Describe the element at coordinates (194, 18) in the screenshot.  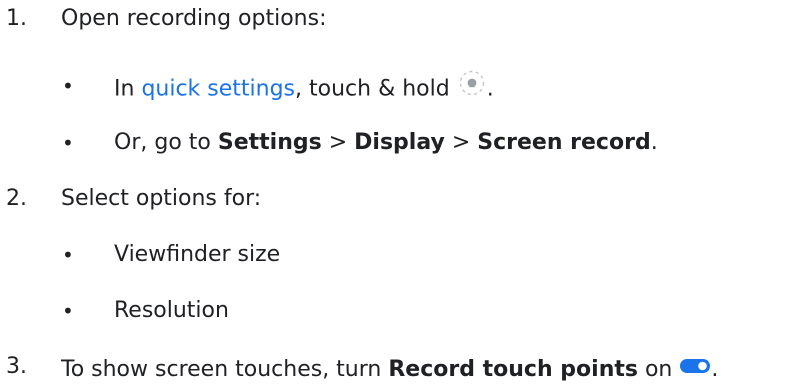
I see `step-text: Open recording options:` at that location.